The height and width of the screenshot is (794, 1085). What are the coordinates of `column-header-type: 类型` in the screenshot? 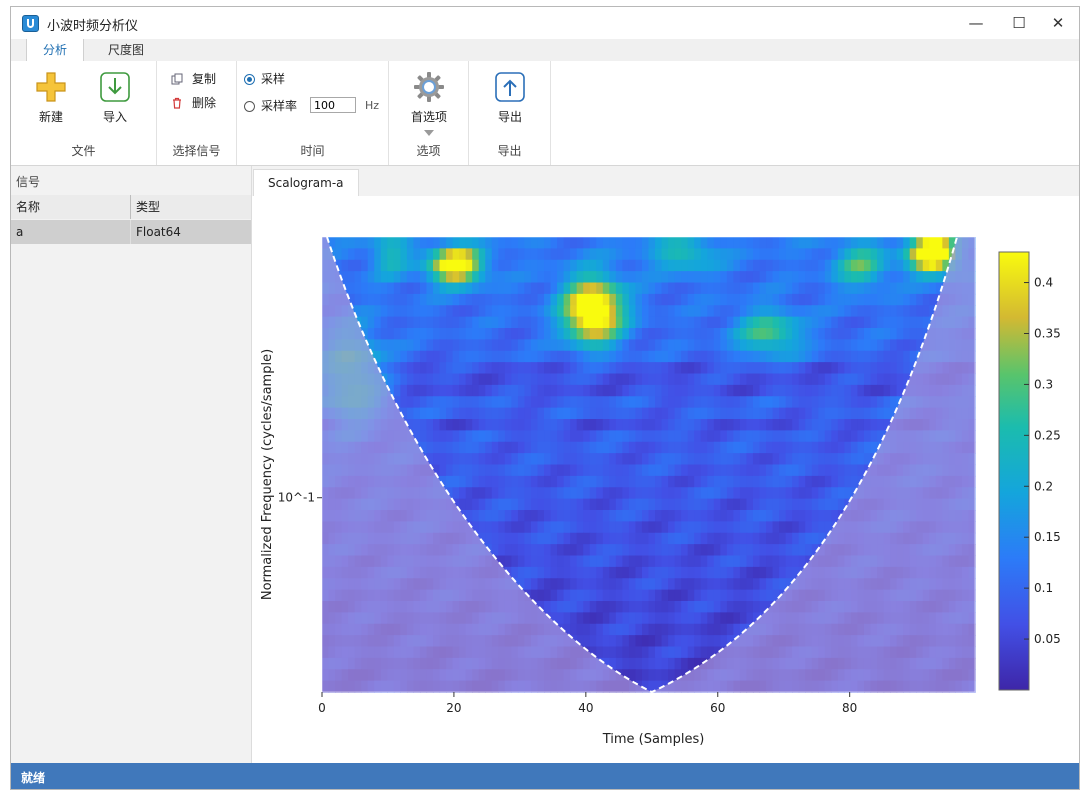 It's located at (145, 207).